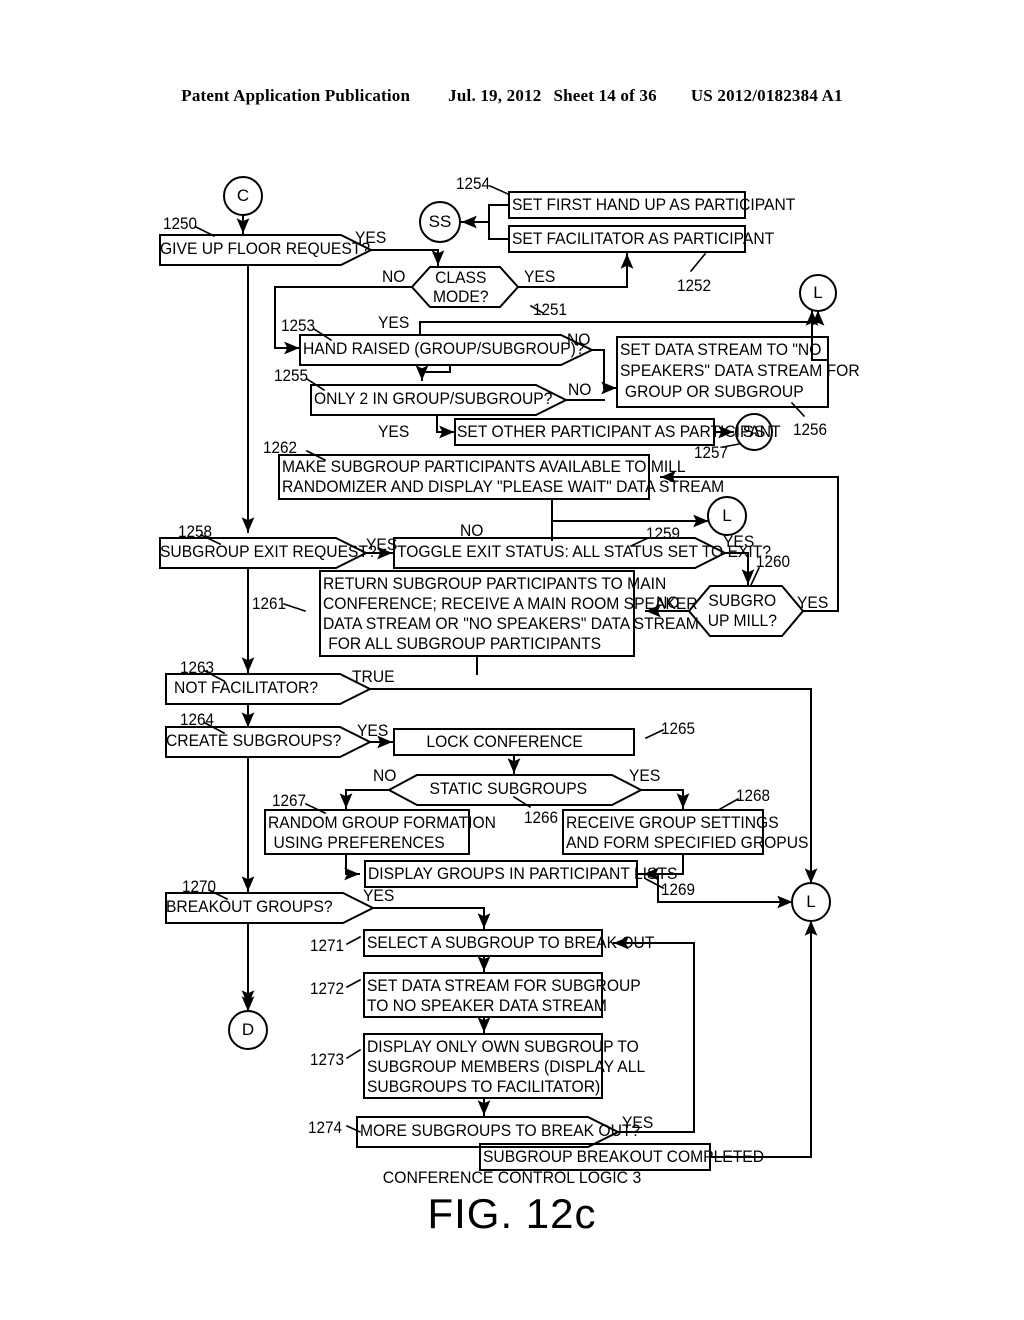  I want to click on edge-label-1251-yes: YES, so click(540, 276).